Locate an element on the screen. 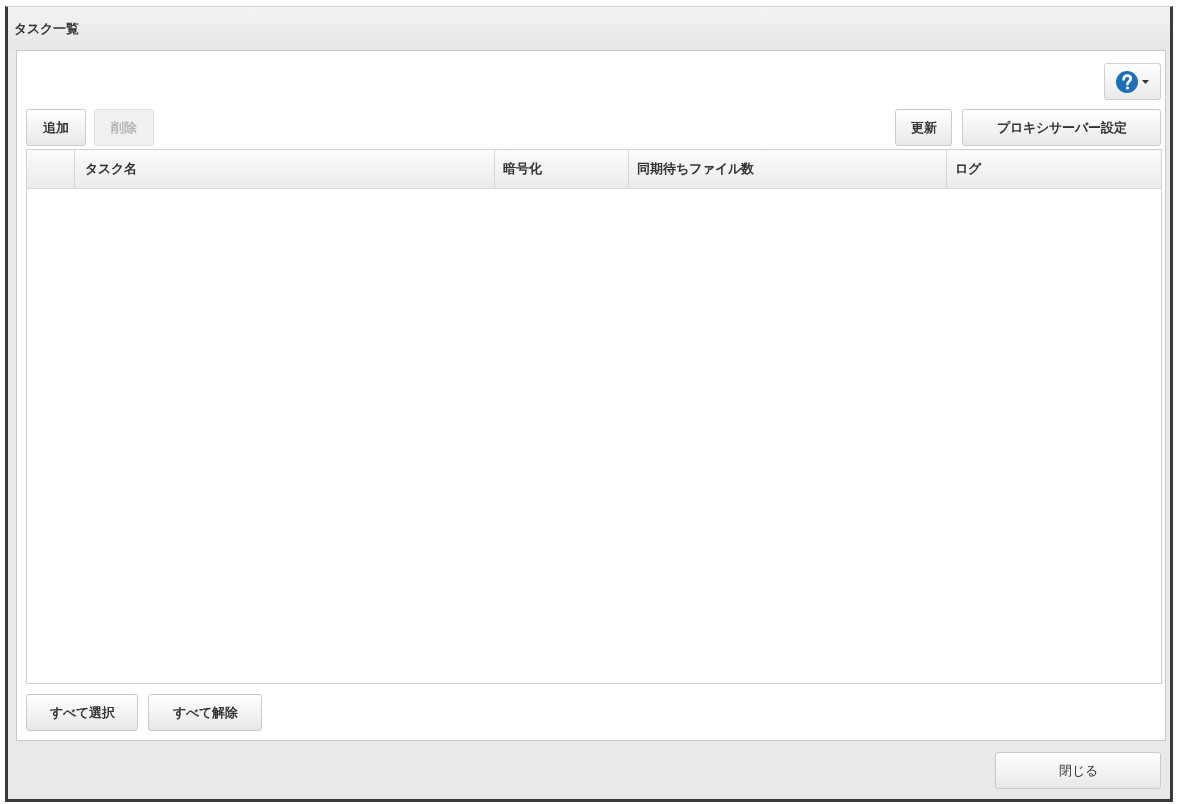  toolbar-button: 追加 is located at coordinates (56, 127).